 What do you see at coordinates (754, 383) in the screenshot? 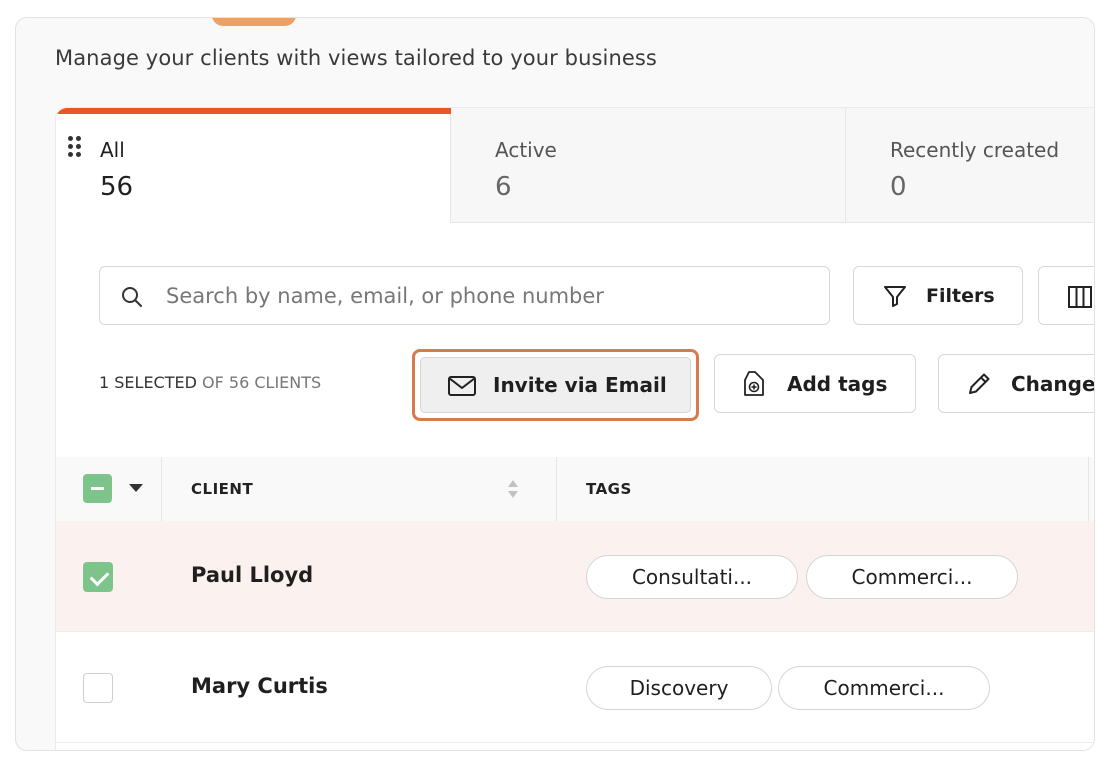
I see `tag-add-icon` at bounding box center [754, 383].